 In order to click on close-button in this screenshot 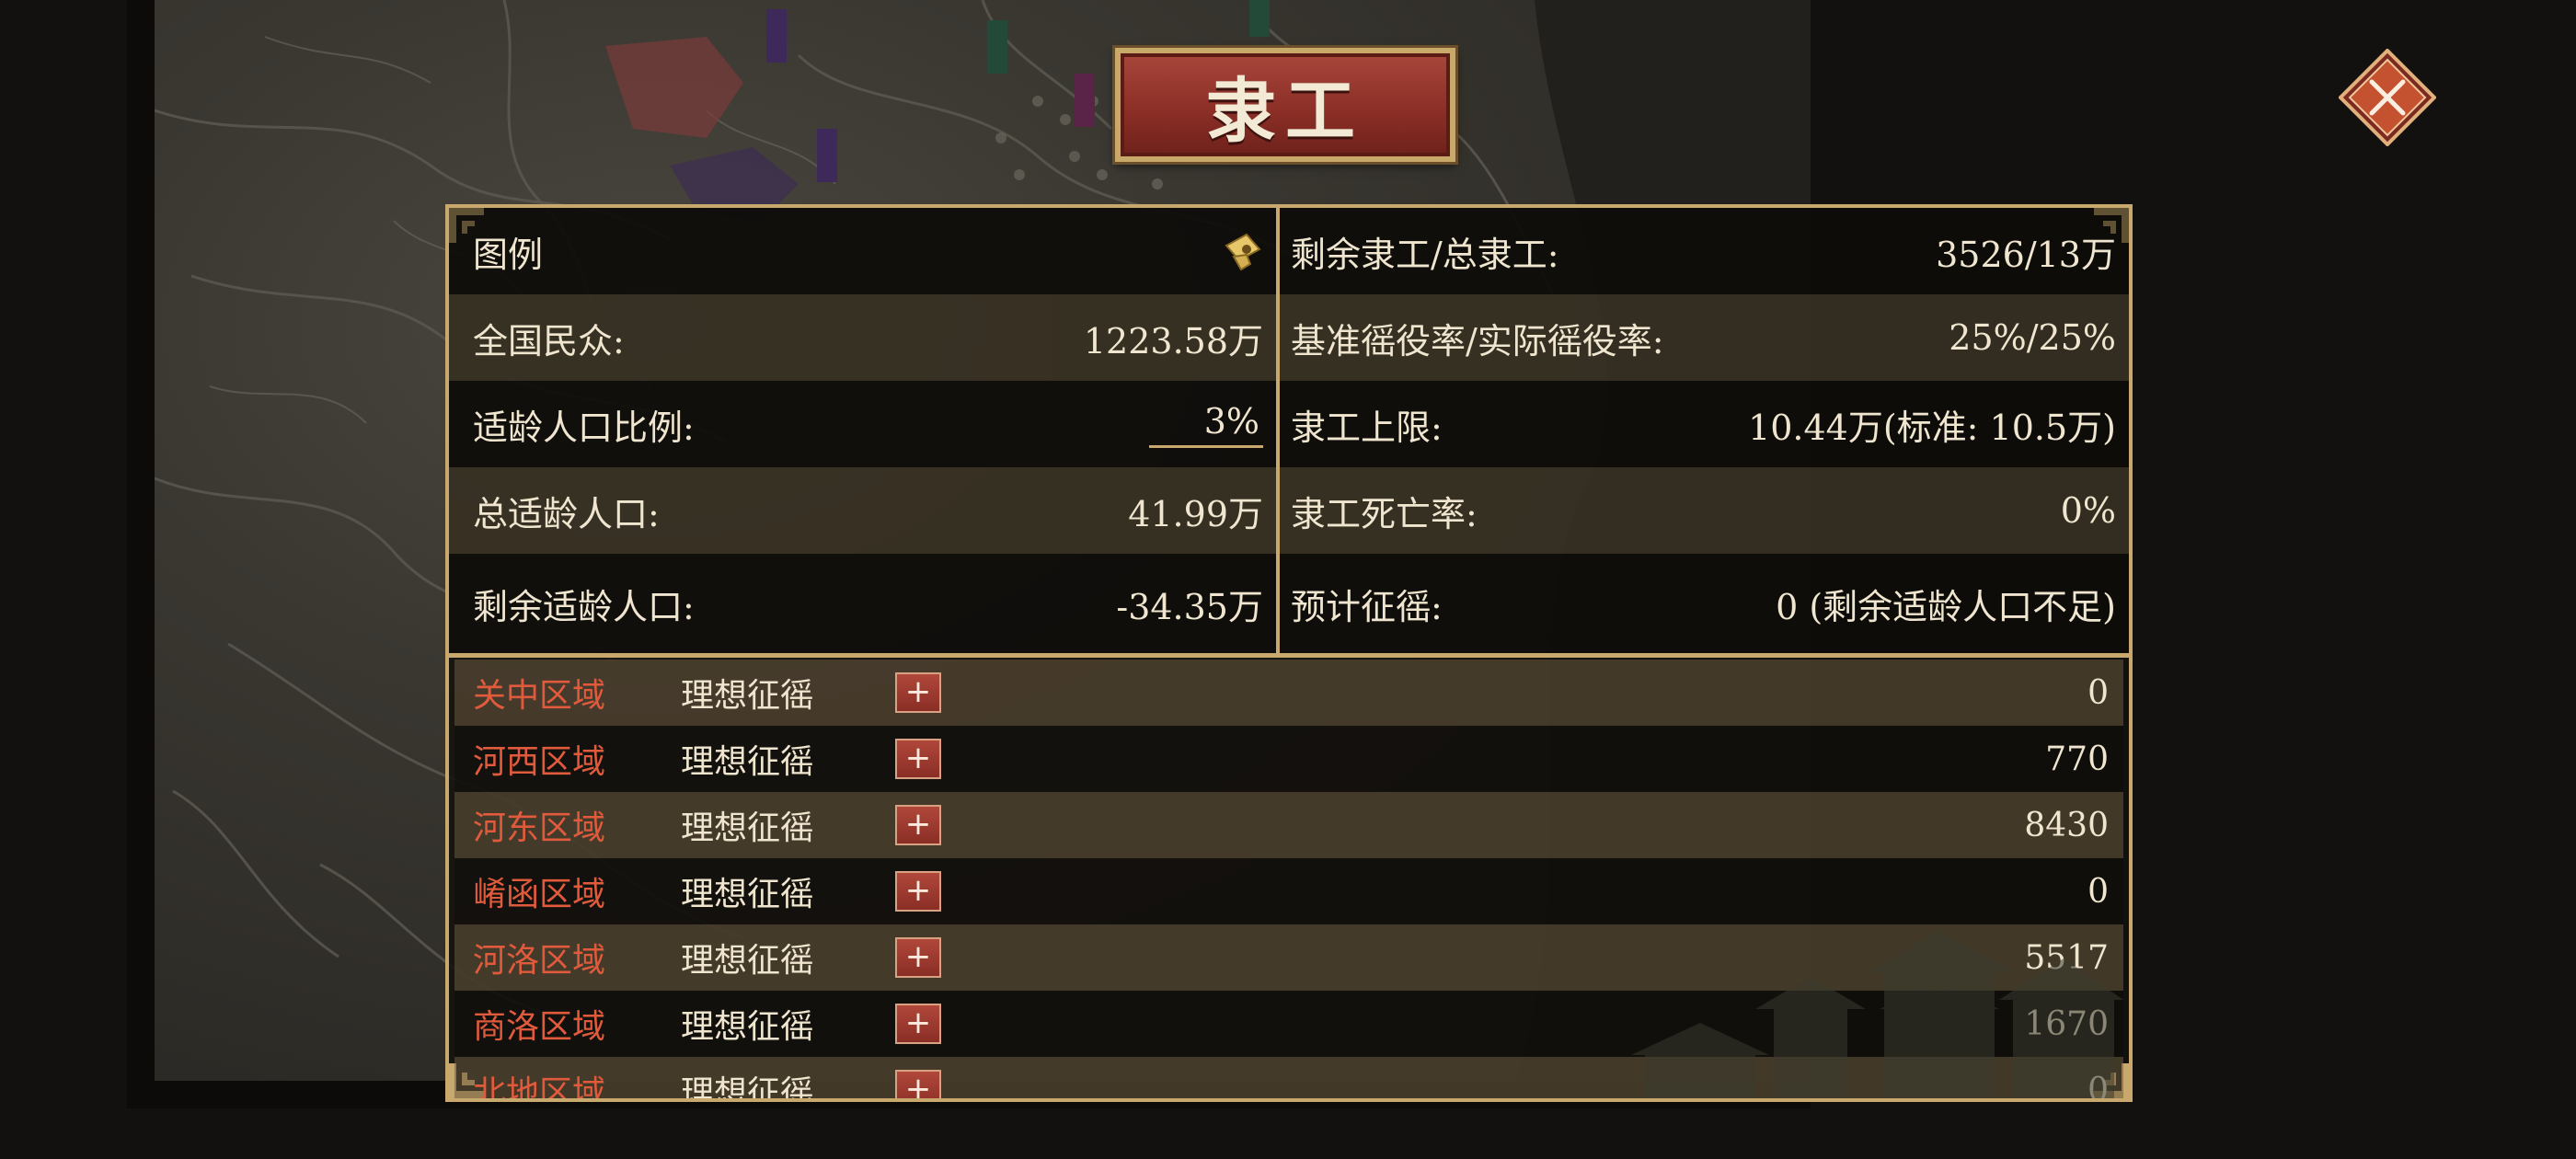, I will do `click(2387, 97)`.